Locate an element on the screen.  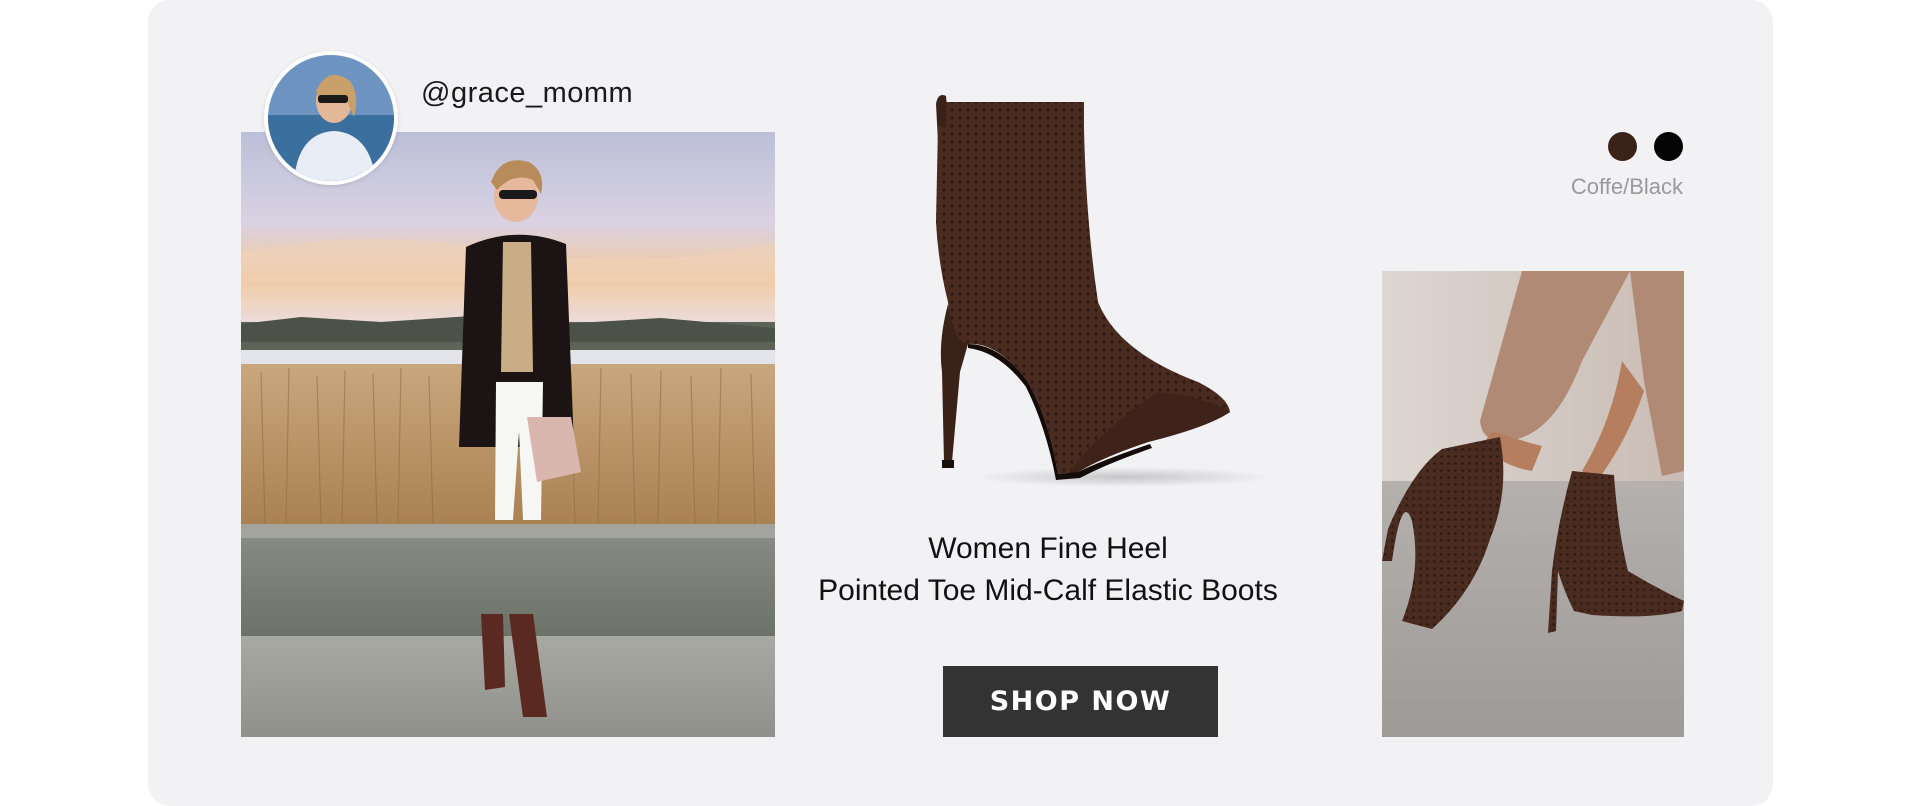
product-title-line2: Pointed Toe Mid-Calf Elastic Boots is located at coordinates (1048, 590).